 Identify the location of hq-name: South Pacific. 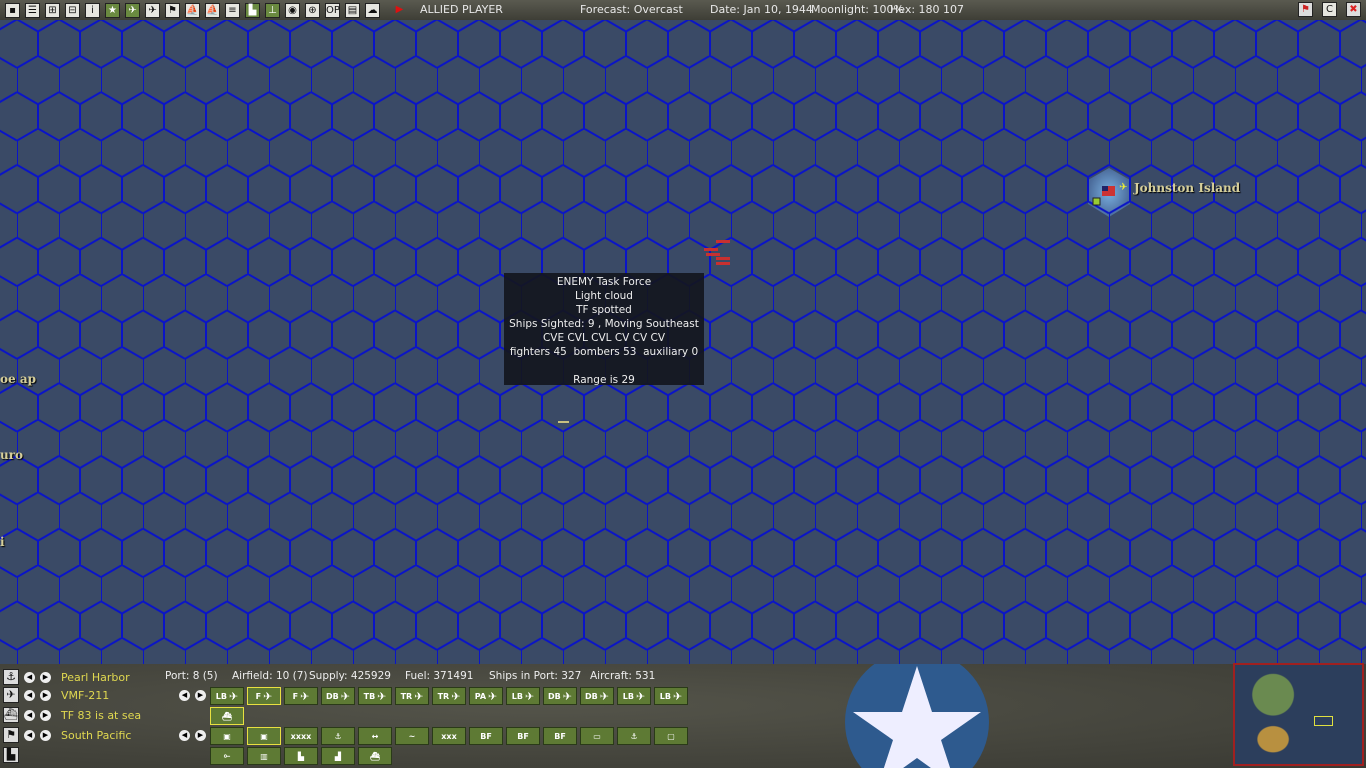
(96, 735).